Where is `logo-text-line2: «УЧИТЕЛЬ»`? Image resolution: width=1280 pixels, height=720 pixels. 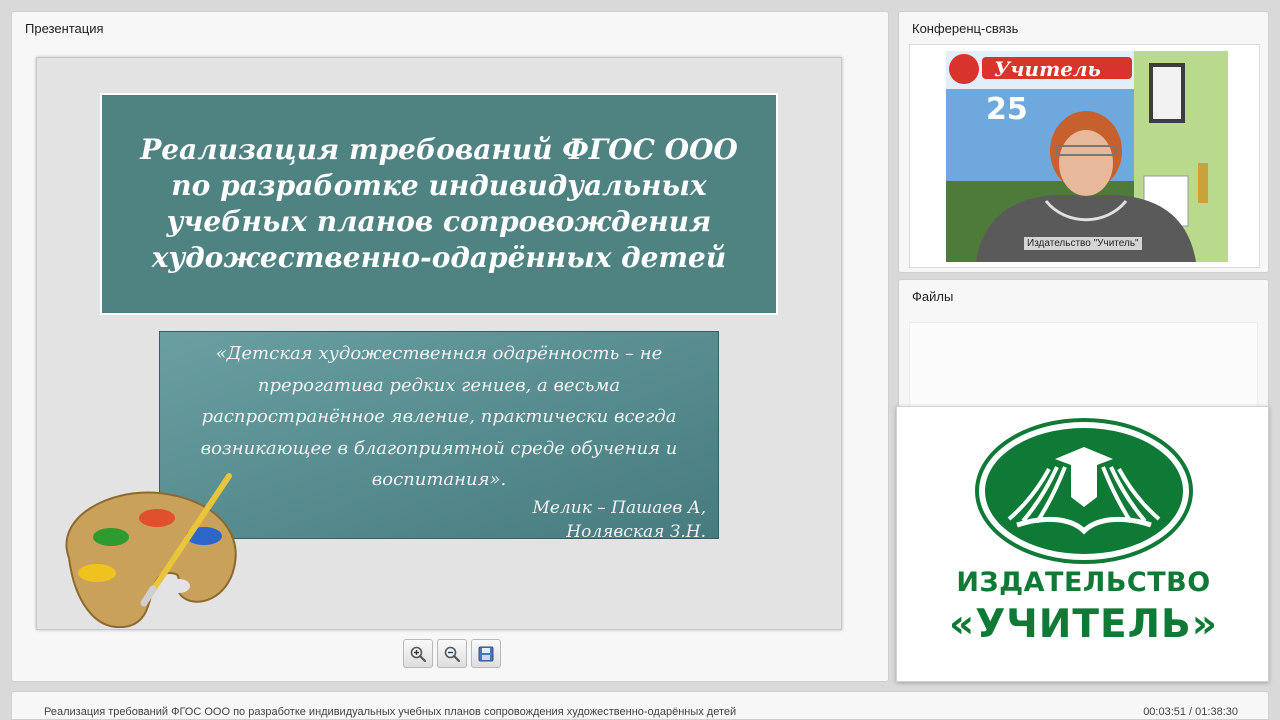
logo-text-line2: «УЧИТЕЛЬ» is located at coordinates (1083, 624).